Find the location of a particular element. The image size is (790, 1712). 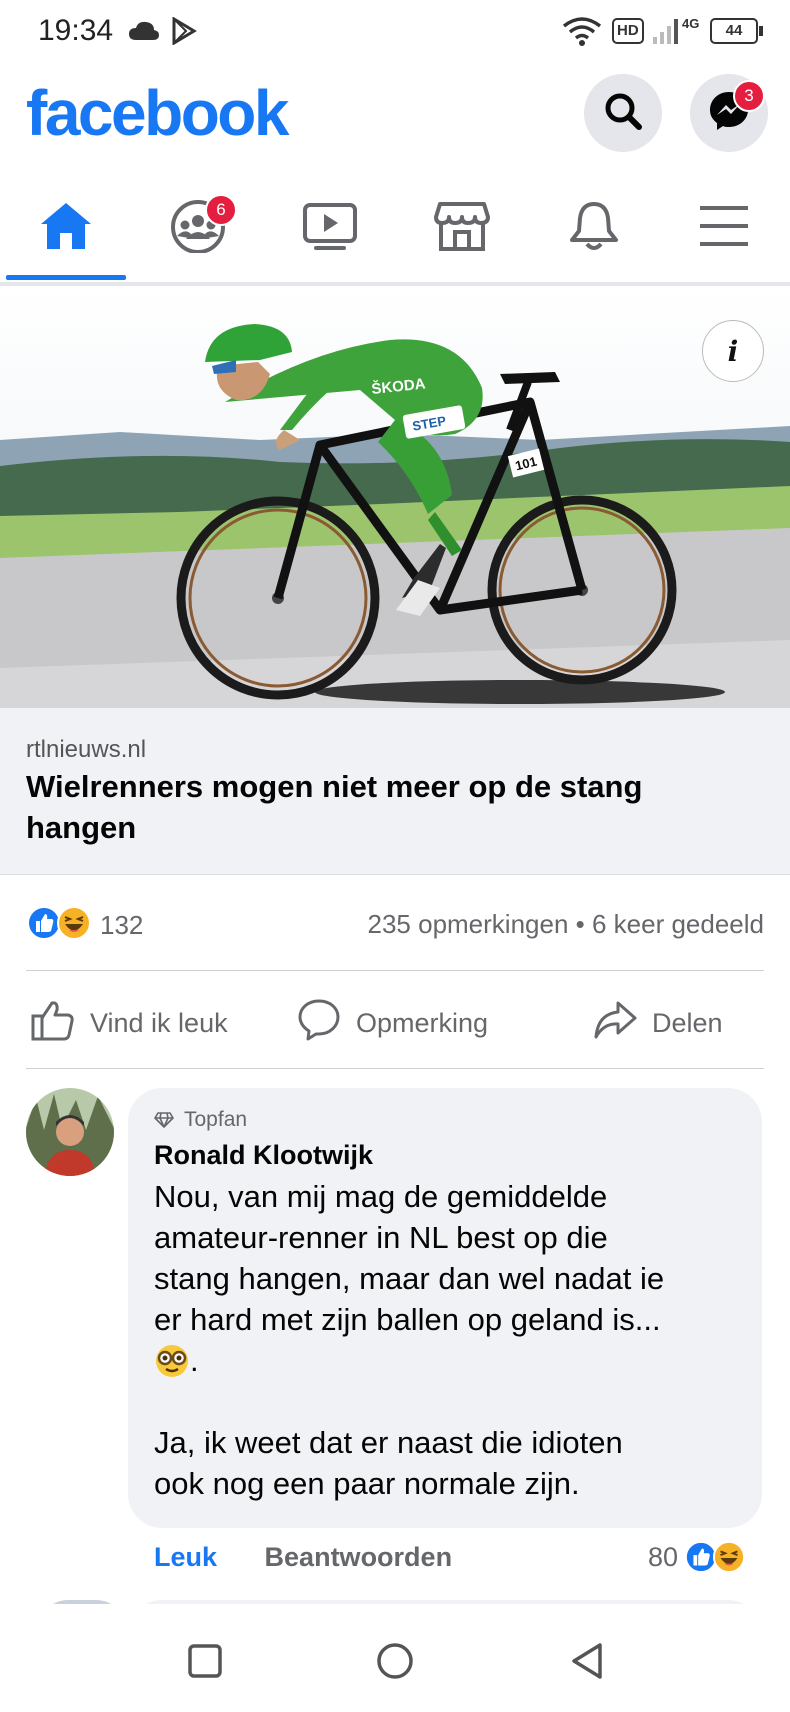

recents-button is located at coordinates (205, 1661).